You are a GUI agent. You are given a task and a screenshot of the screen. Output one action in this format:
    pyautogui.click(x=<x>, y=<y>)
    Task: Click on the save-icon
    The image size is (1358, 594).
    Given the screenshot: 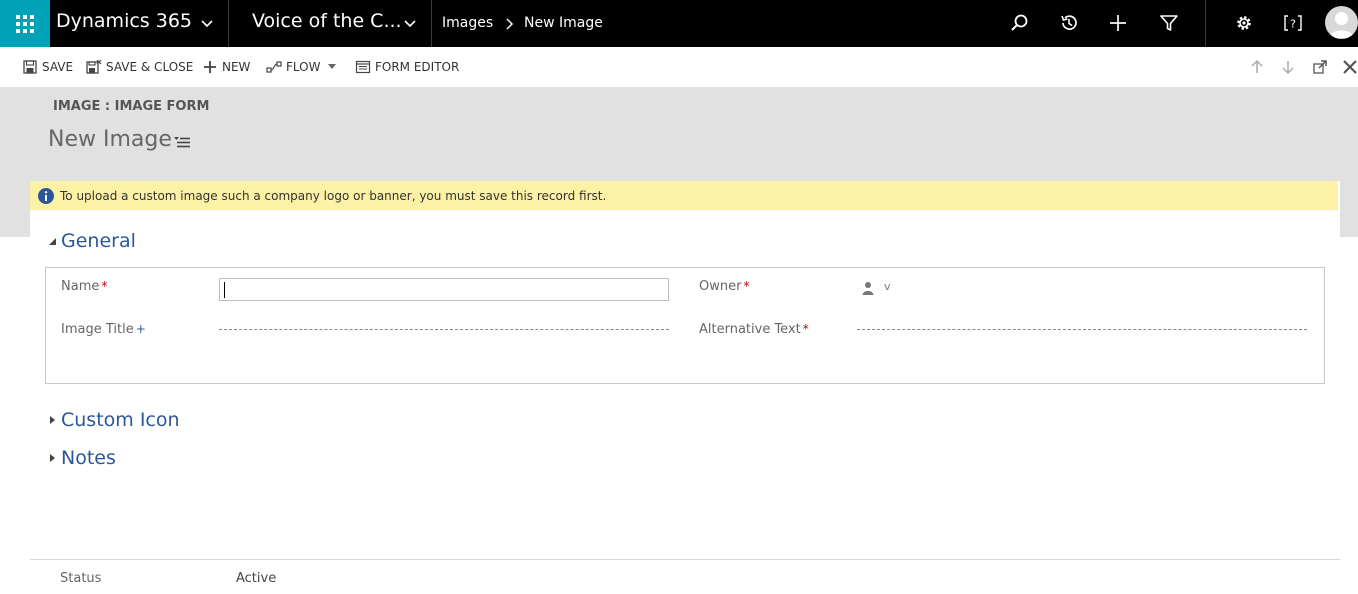 What is the action you would take?
    pyautogui.click(x=30, y=67)
    